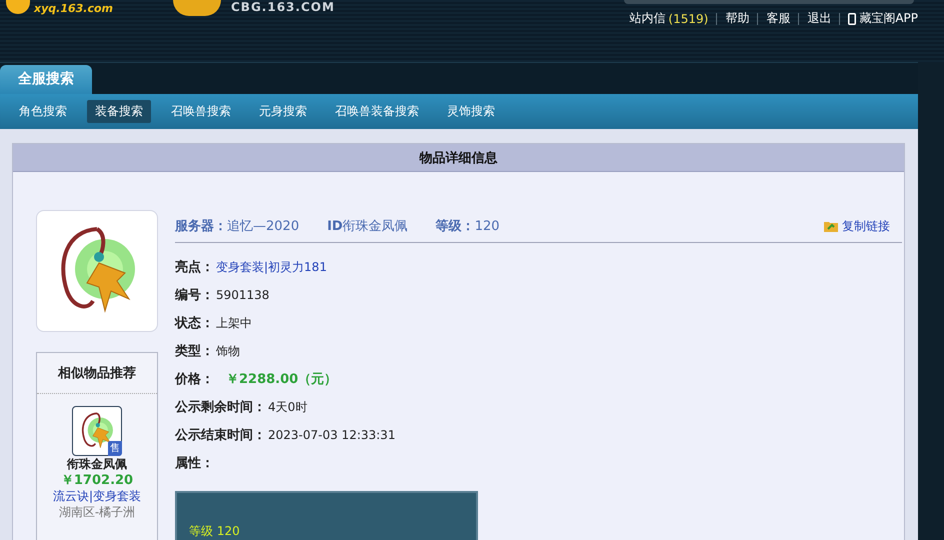 The width and height of the screenshot is (944, 540). Describe the element at coordinates (283, 111) in the screenshot. I see `nav-tab: 元身搜索` at that location.